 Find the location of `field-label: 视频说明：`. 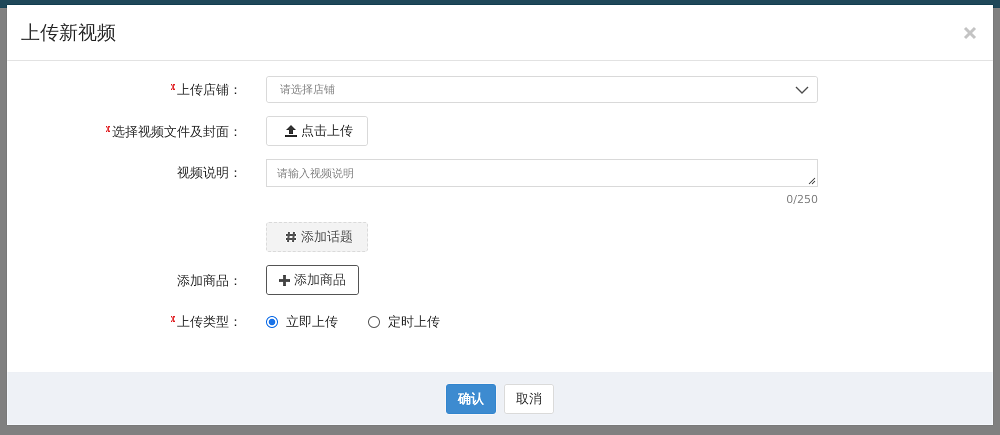

field-label: 视频说明： is located at coordinates (209, 173).